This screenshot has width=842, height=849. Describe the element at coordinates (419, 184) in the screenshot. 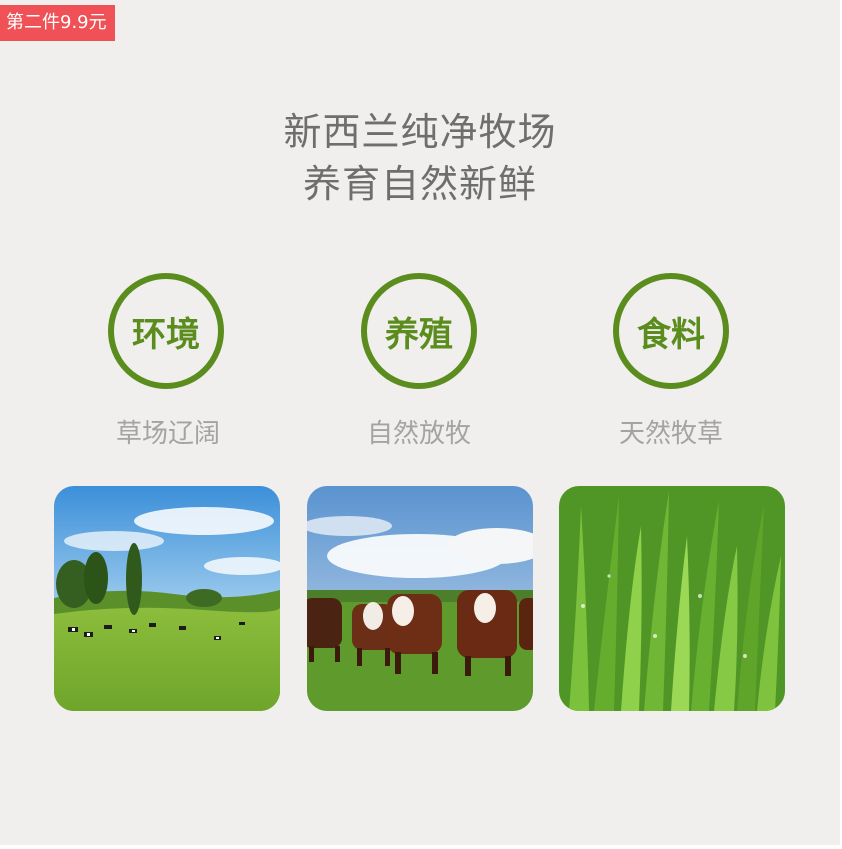

I see `headline-line-2: 养育自然新鲜` at that location.